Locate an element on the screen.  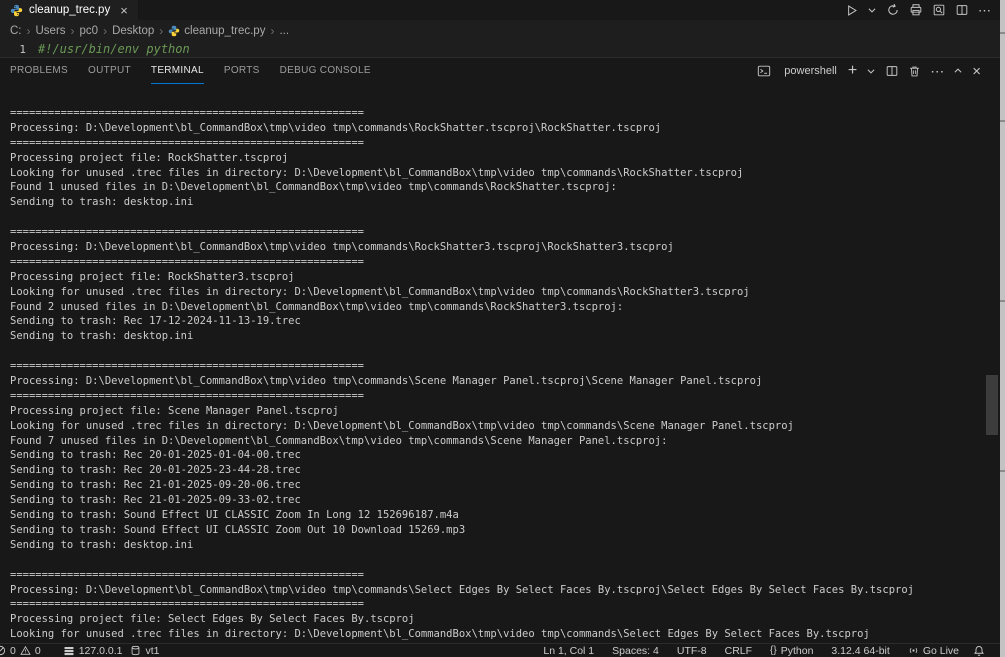
status-left: 0 0 127.0.0.1 vt1 is located at coordinates (82, 651).